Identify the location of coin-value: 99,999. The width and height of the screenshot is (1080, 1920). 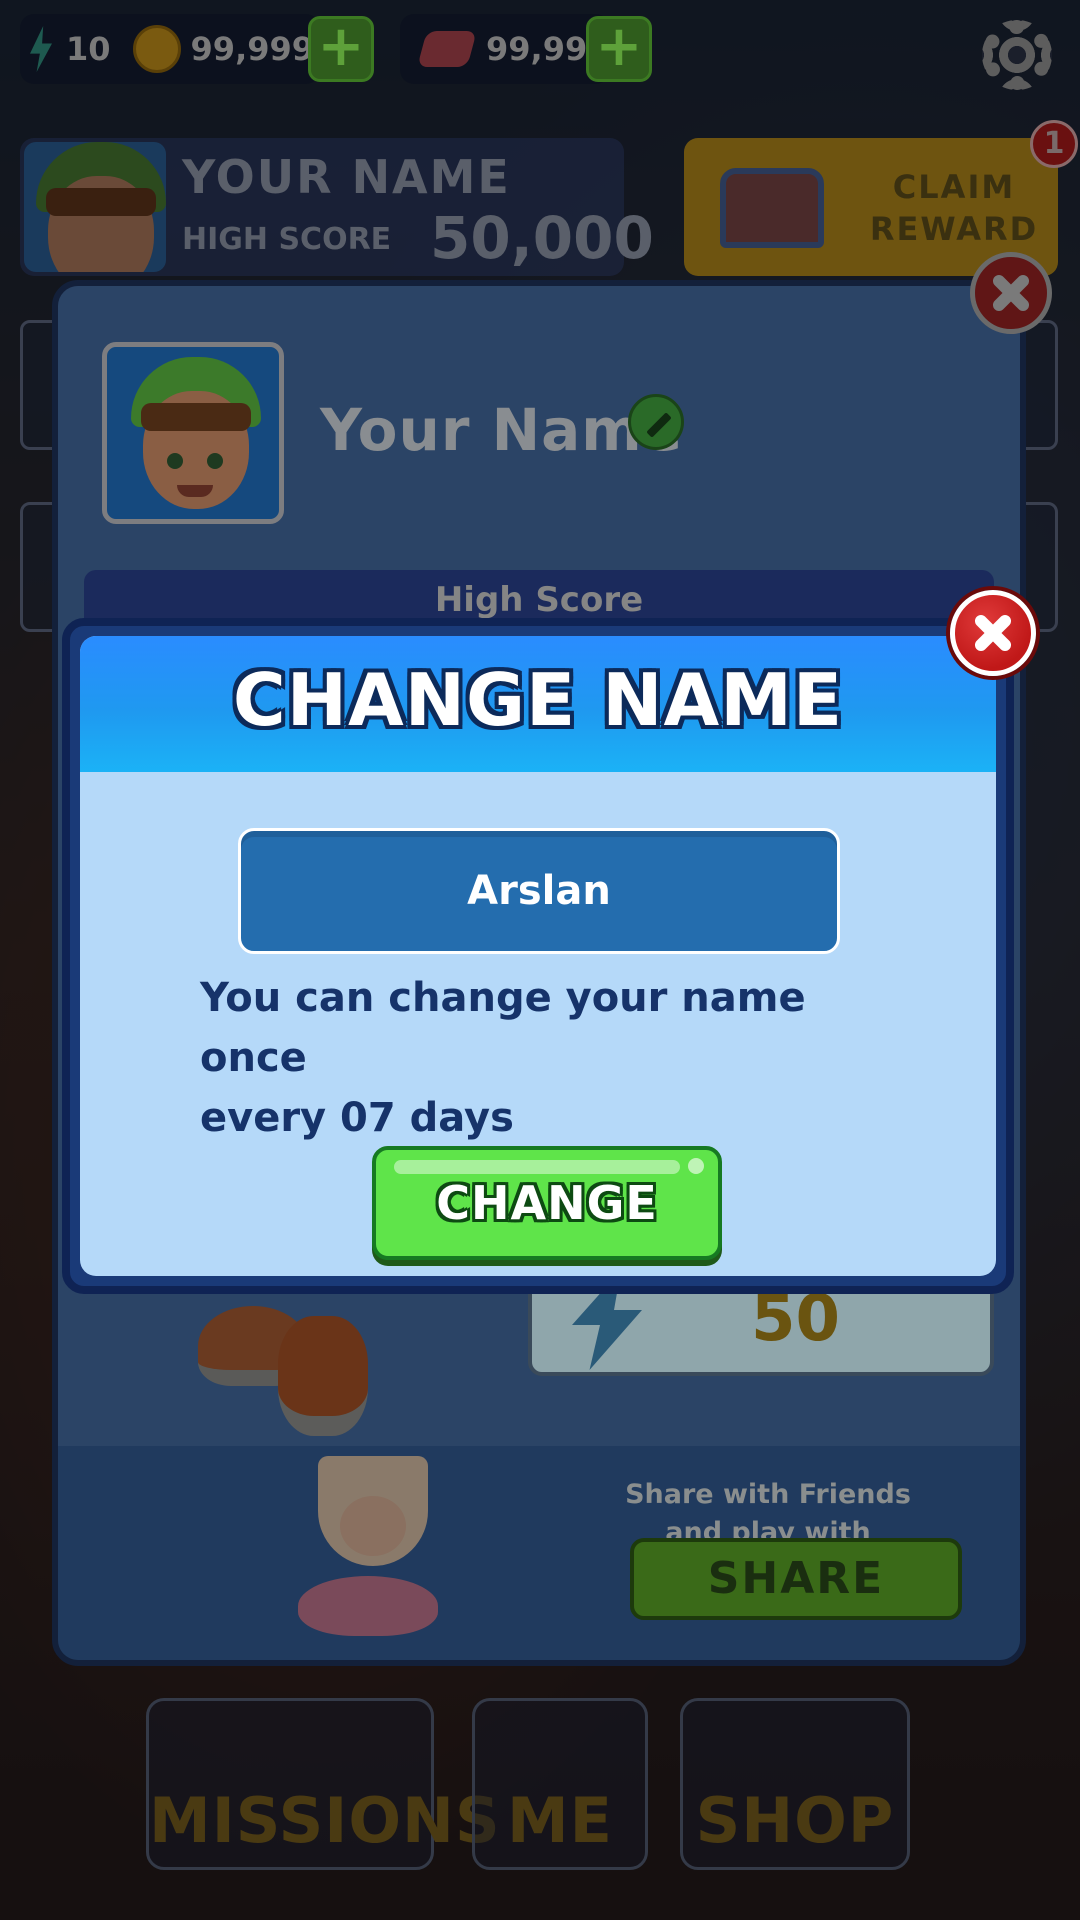
(252, 49).